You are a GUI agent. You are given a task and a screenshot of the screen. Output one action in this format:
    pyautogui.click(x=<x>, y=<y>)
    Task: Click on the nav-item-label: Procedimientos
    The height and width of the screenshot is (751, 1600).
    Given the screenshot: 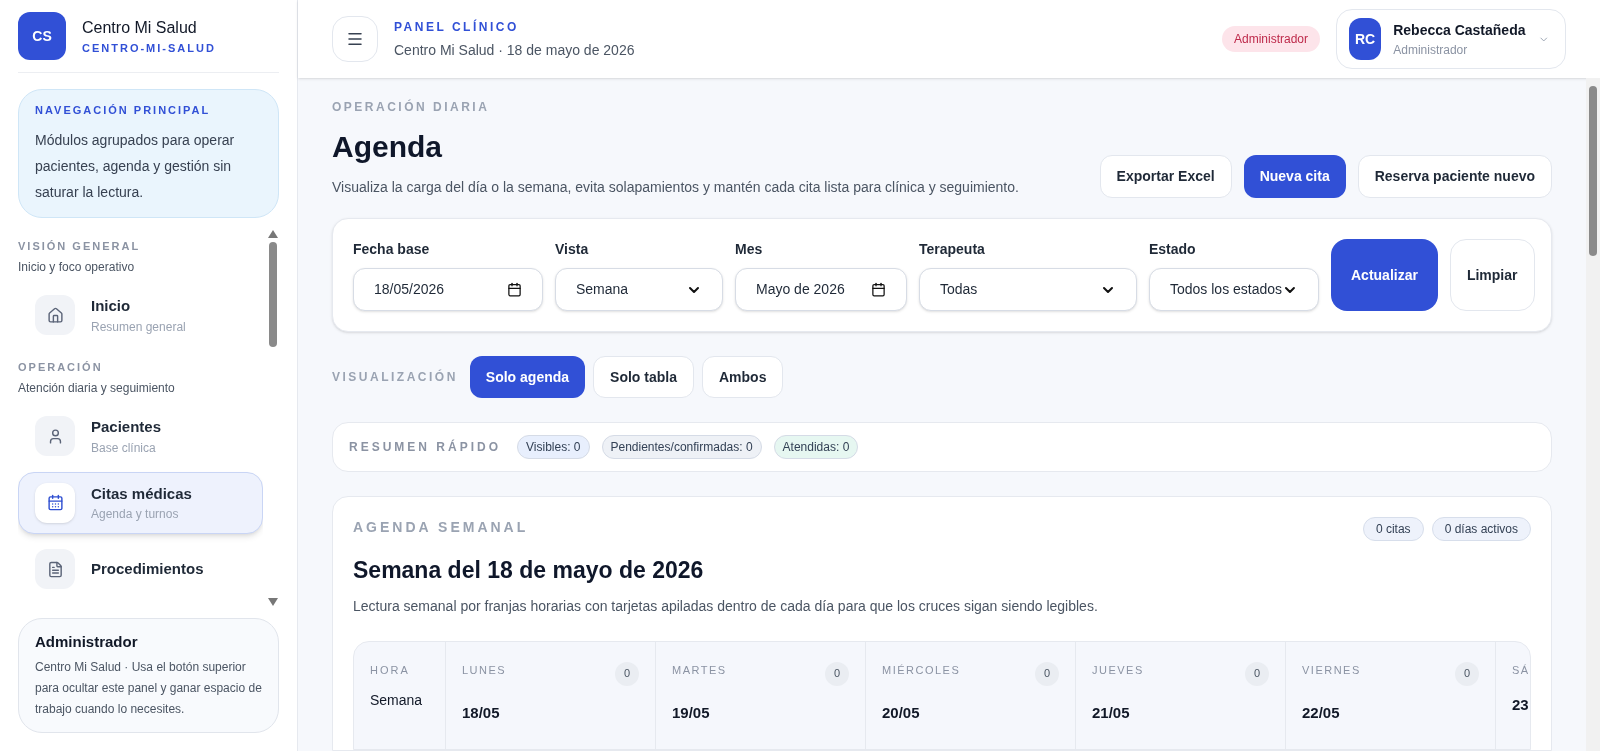 What is the action you would take?
    pyautogui.click(x=147, y=568)
    